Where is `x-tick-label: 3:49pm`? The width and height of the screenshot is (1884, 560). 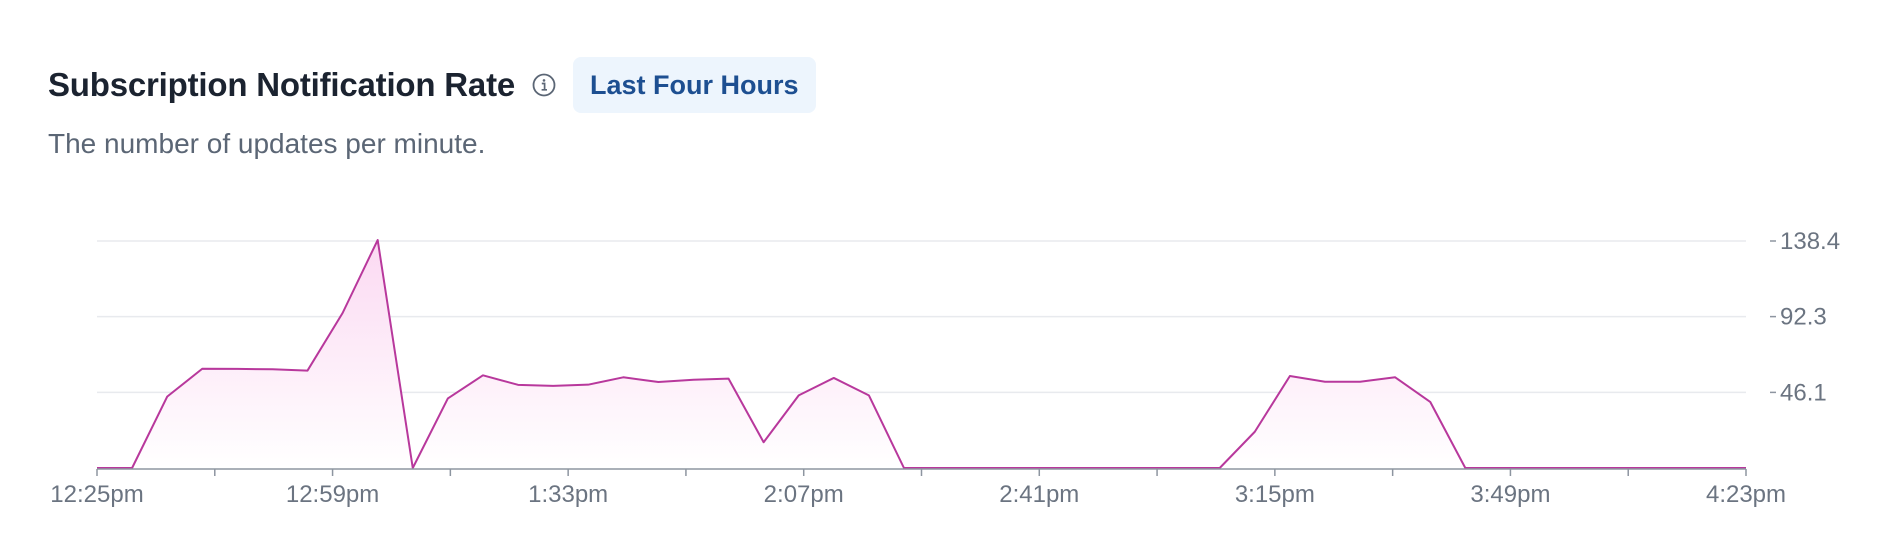 x-tick-label: 3:49pm is located at coordinates (1510, 494).